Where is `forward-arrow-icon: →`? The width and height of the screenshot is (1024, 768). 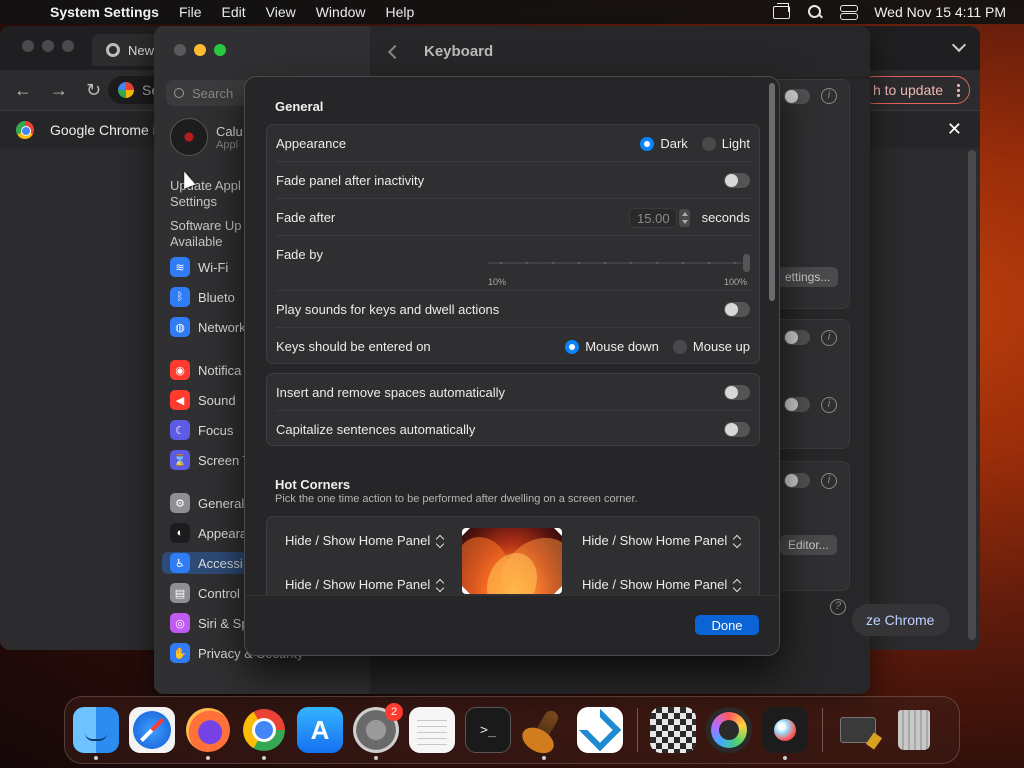 forward-arrow-icon: → is located at coordinates (59, 90).